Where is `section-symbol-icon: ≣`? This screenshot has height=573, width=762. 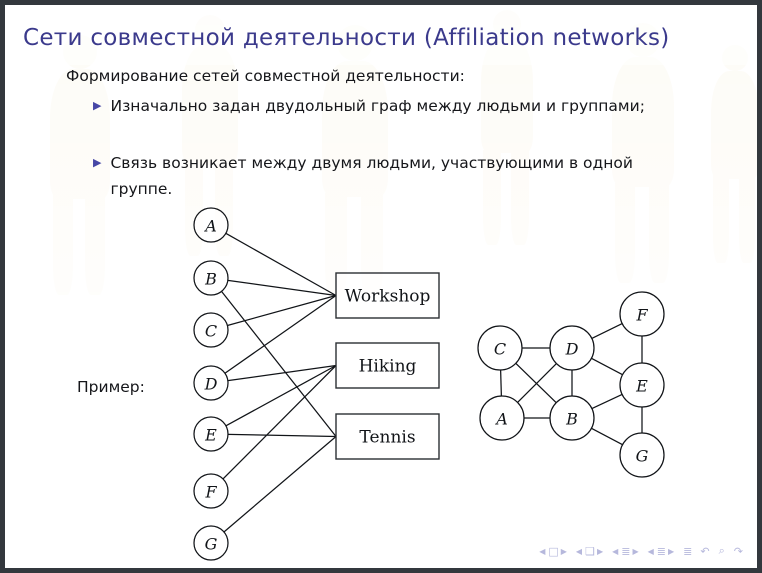
section-symbol-icon: ≣ is located at coordinates (661, 551).